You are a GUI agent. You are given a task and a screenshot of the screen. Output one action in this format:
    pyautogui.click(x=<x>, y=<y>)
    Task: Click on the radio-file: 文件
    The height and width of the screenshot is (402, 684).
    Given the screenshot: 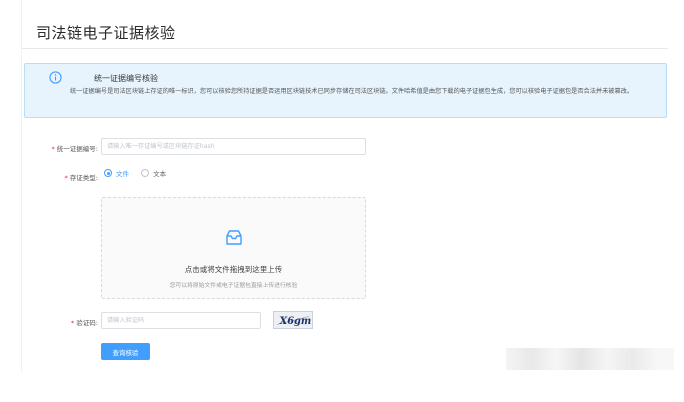 What is the action you would take?
    pyautogui.click(x=116, y=173)
    